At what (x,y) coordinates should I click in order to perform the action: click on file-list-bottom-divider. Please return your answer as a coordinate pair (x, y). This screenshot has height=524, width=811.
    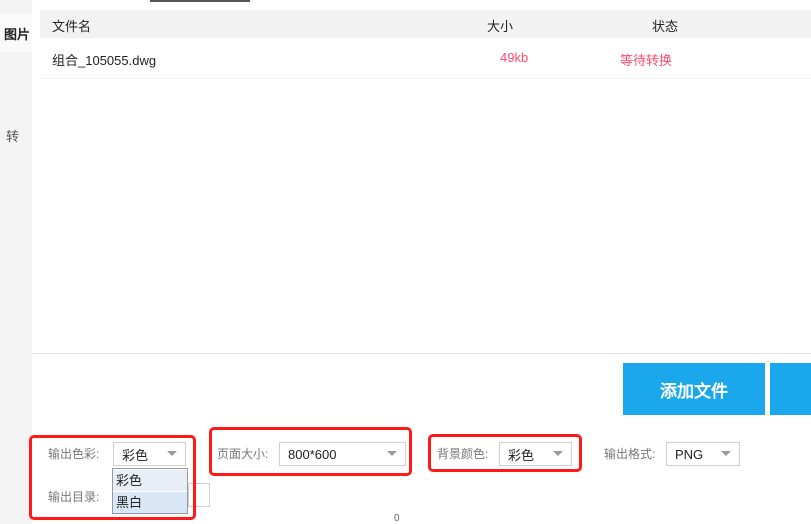
    Looking at the image, I should click on (421, 353).